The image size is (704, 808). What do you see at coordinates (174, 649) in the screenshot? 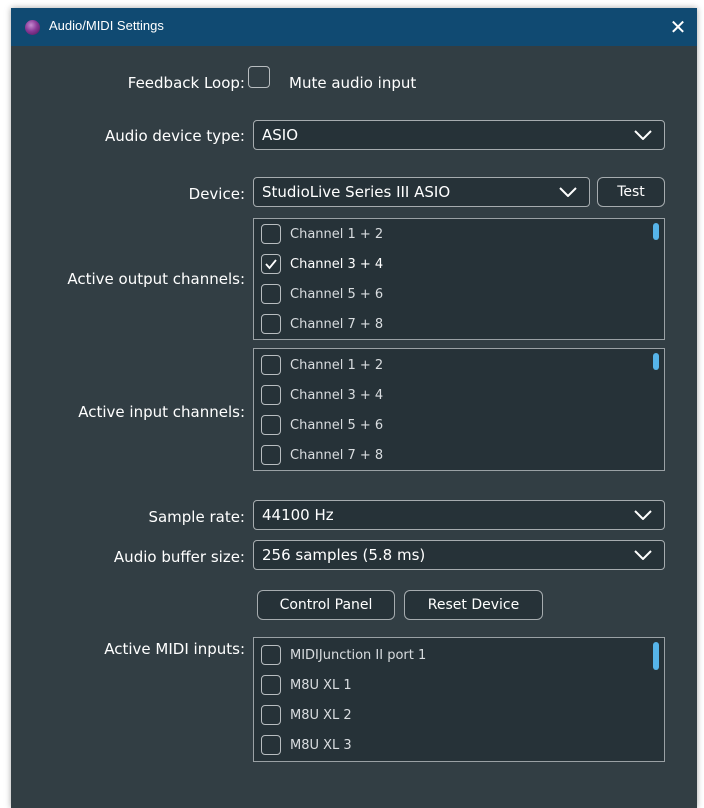
I see `active-midi-inputs-label: Active MIDI inputs:` at bounding box center [174, 649].